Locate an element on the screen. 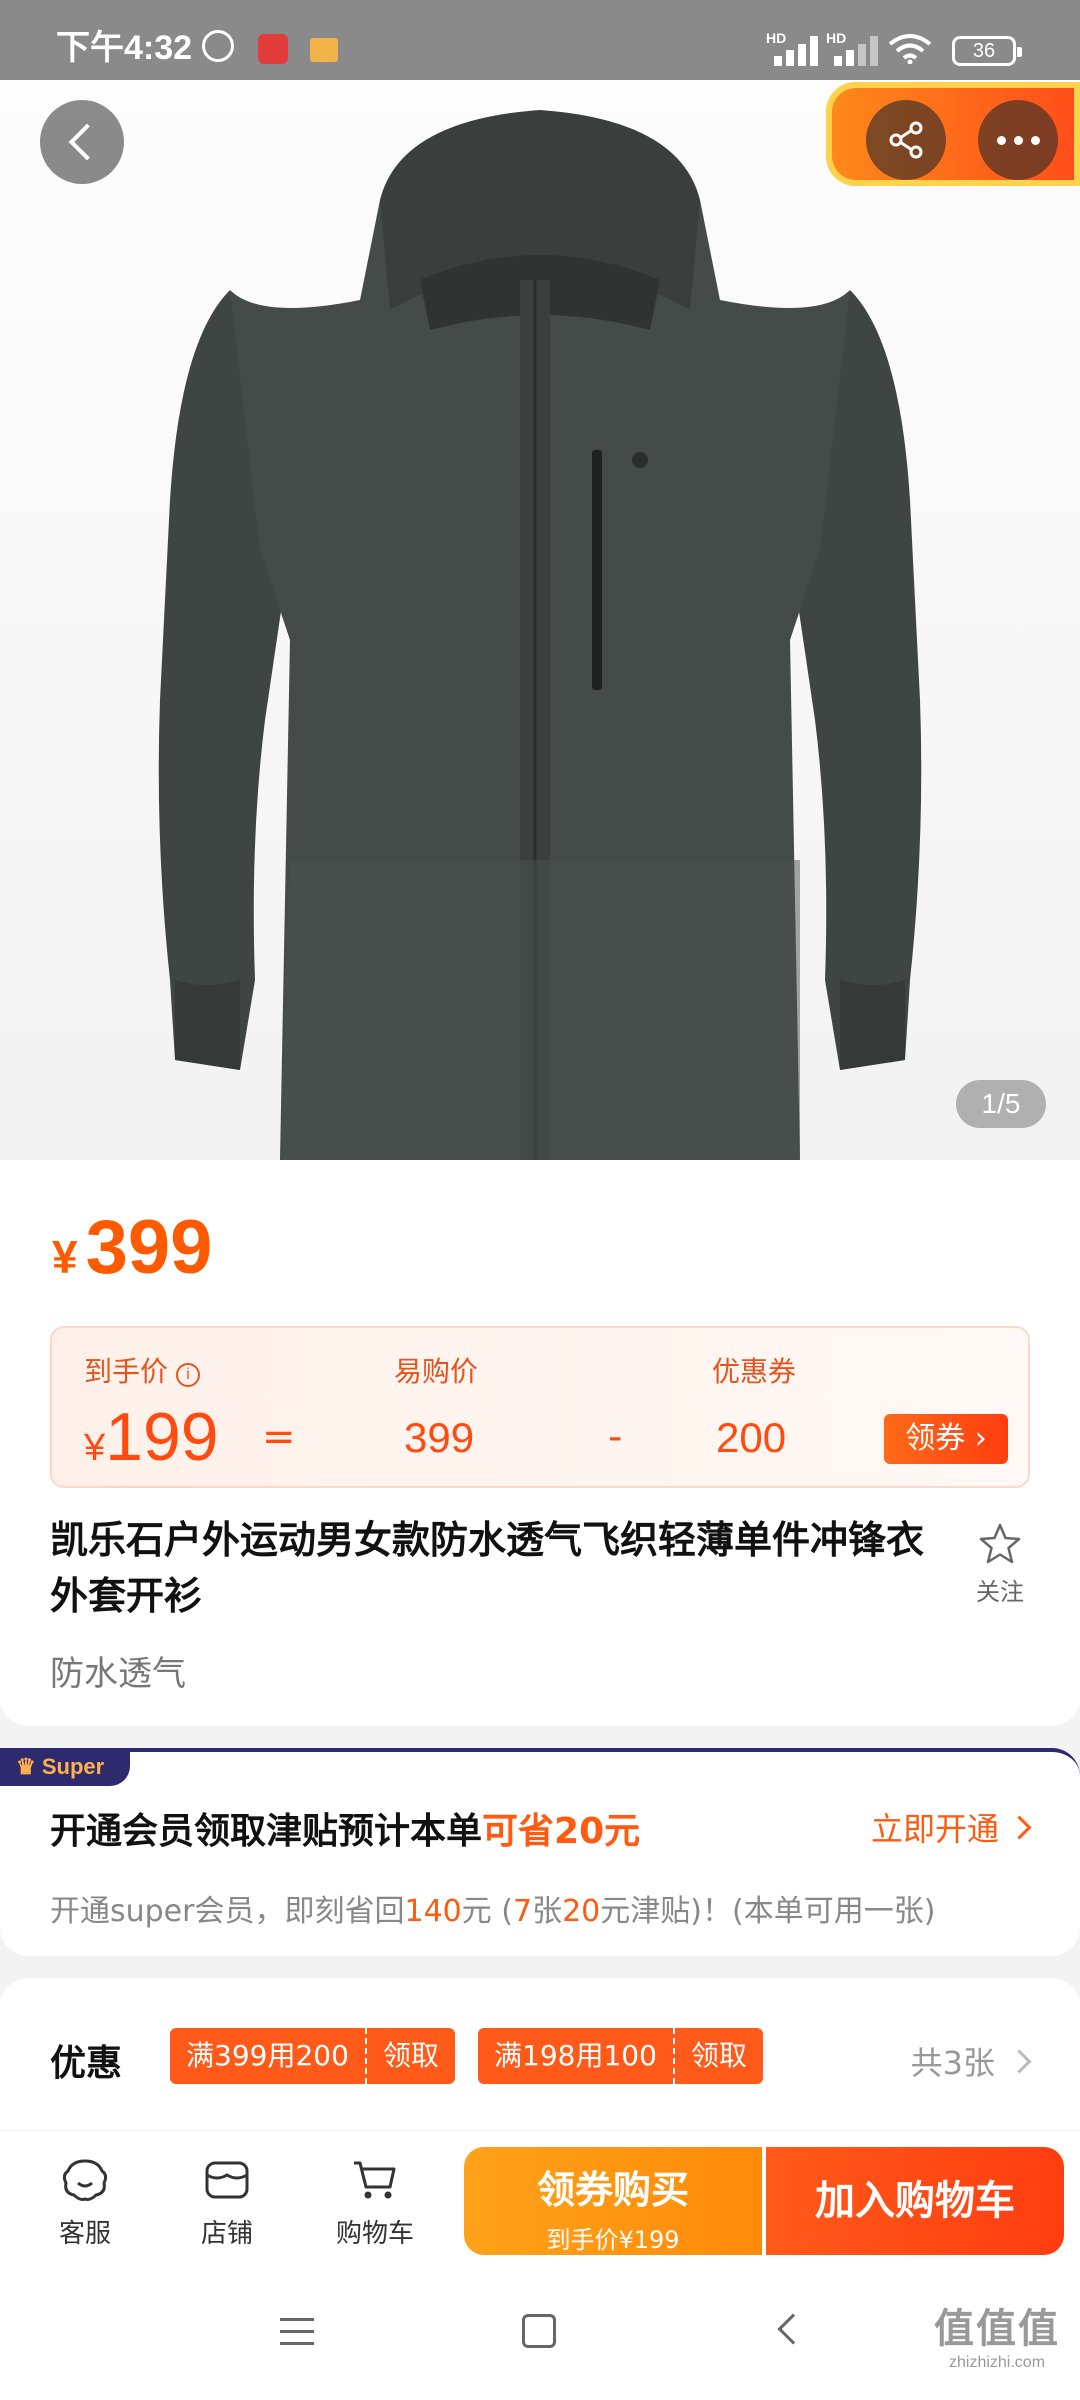 This screenshot has width=1080, height=2400. share-icon is located at coordinates (906, 140).